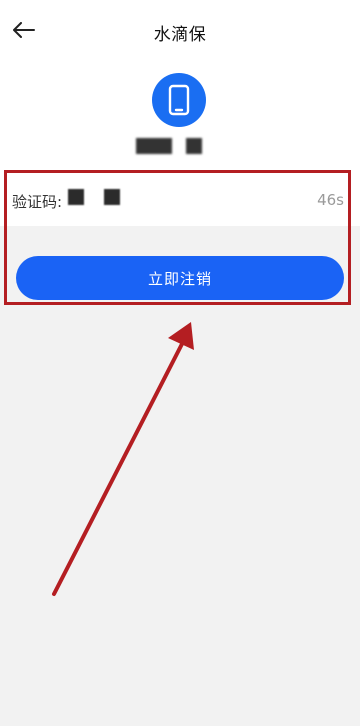 The image size is (360, 726). I want to click on nav-bar: 水滴保, so click(180, 30).